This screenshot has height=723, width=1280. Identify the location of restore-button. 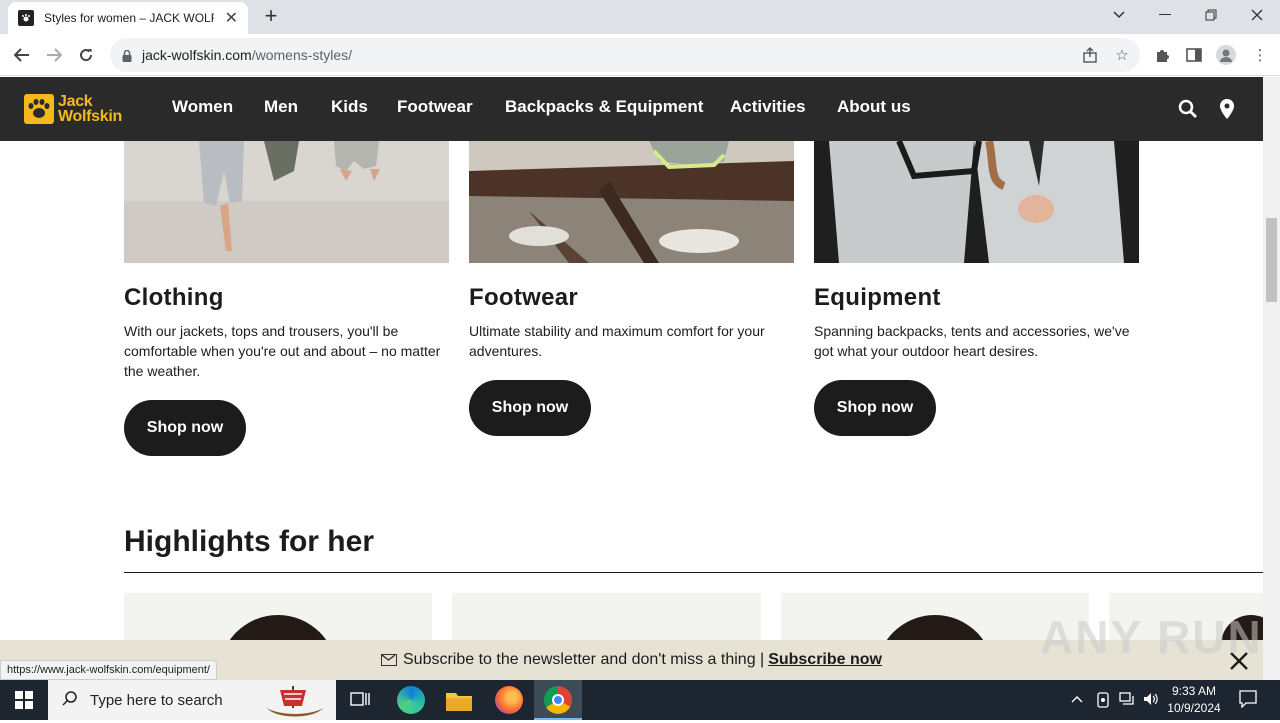
(1211, 15).